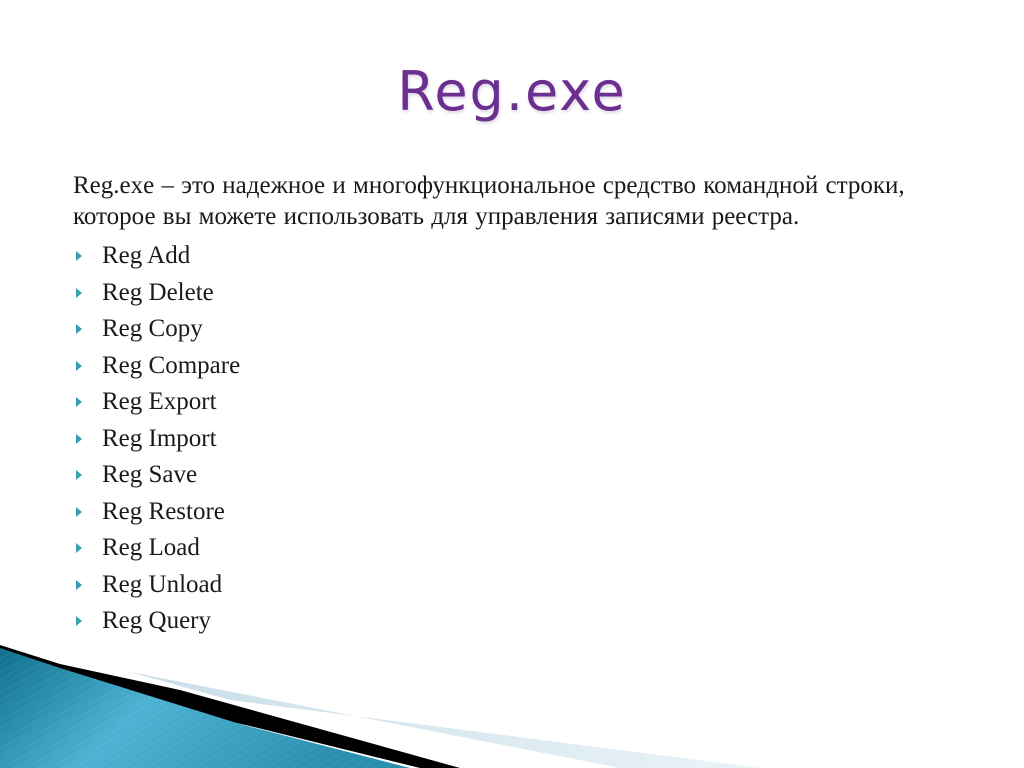 This screenshot has height=768, width=1024. Describe the element at coordinates (159, 401) in the screenshot. I see `list-item-label: Reg Export` at that location.